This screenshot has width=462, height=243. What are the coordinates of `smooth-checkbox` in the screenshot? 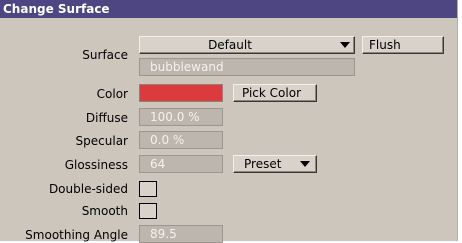 It's located at (148, 211).